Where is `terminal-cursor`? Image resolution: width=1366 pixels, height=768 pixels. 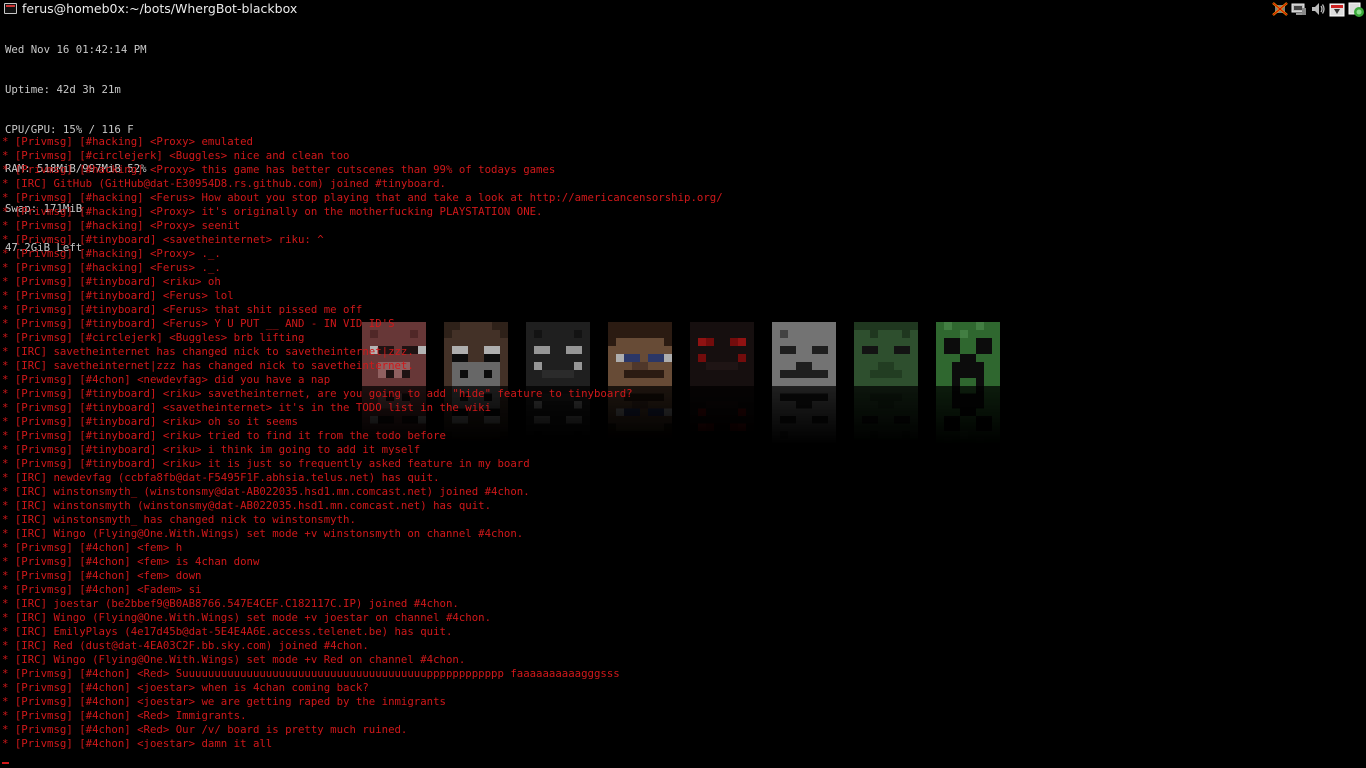
terminal-cursor is located at coordinates (5, 763).